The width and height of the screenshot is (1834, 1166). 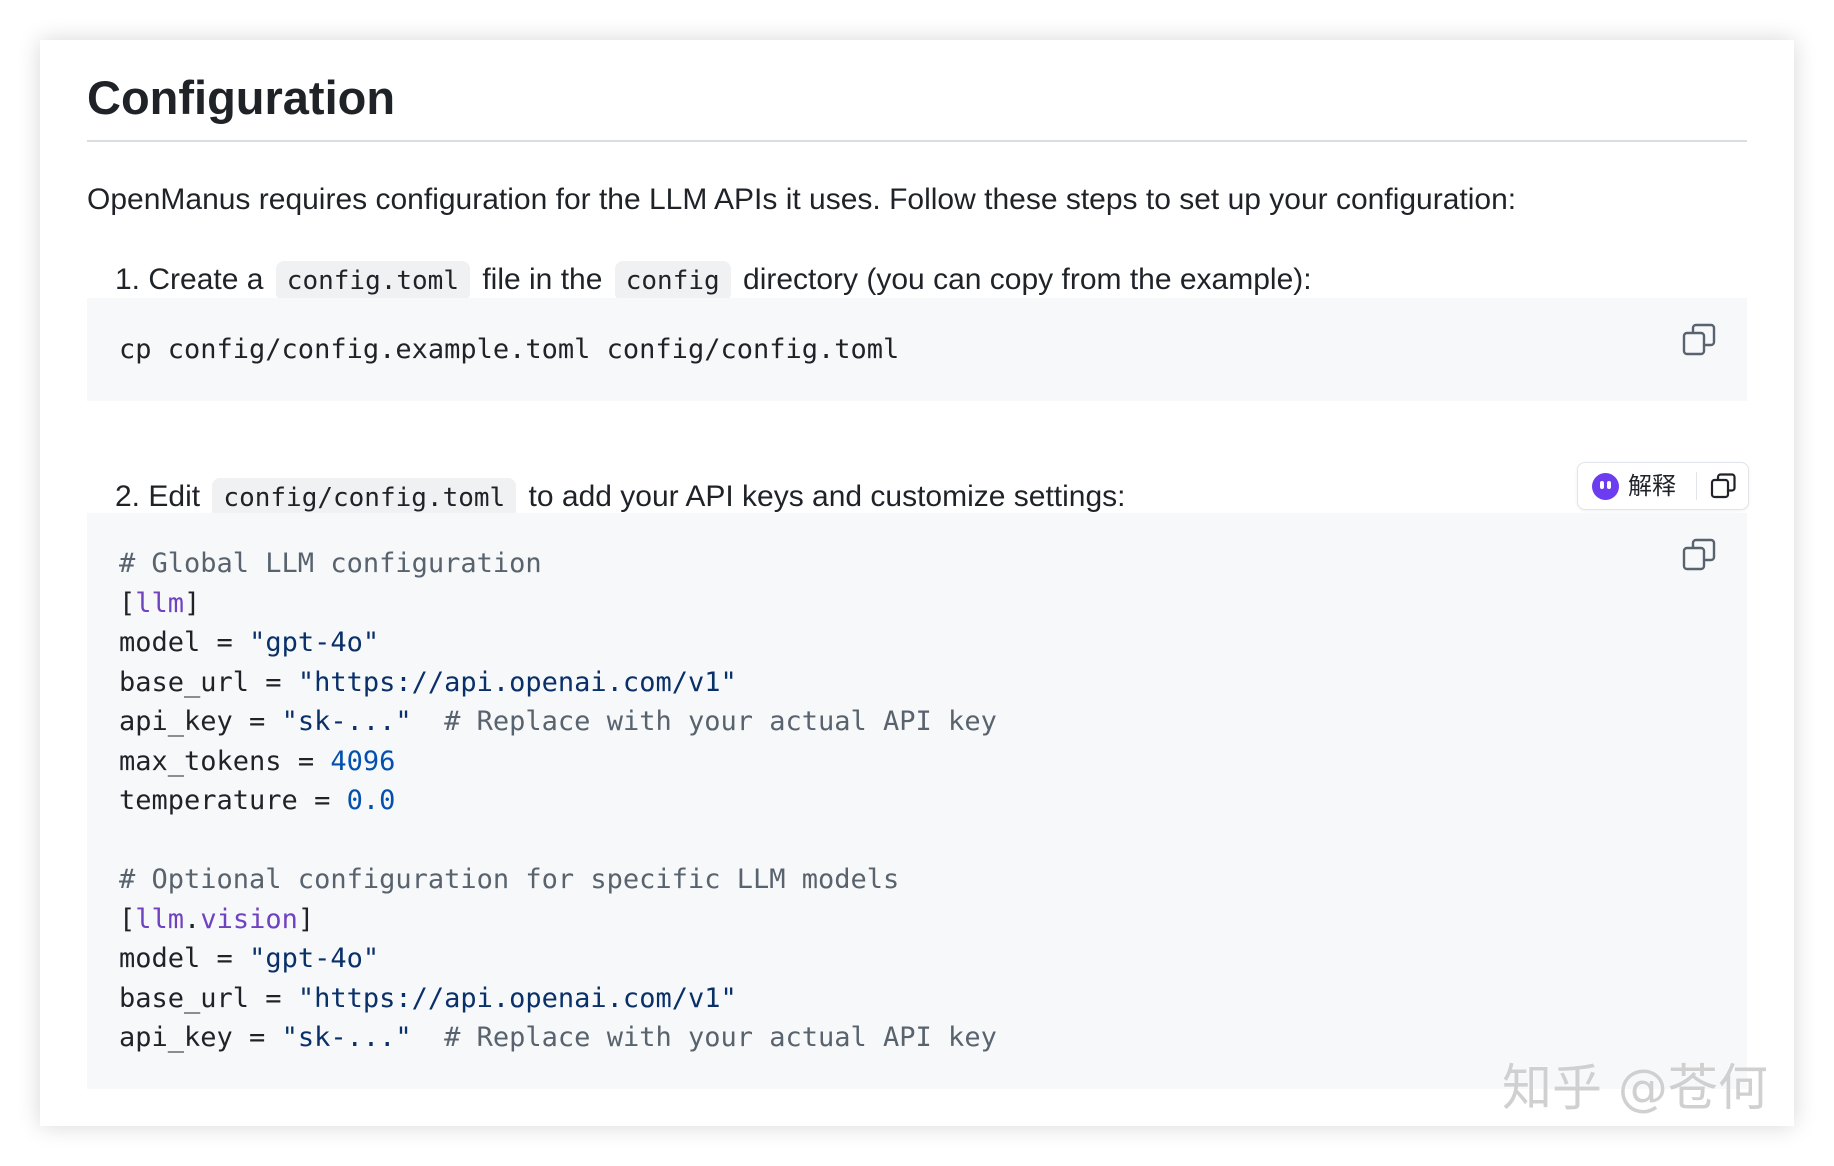 I want to click on assistant-logo-icon, so click(x=1605, y=486).